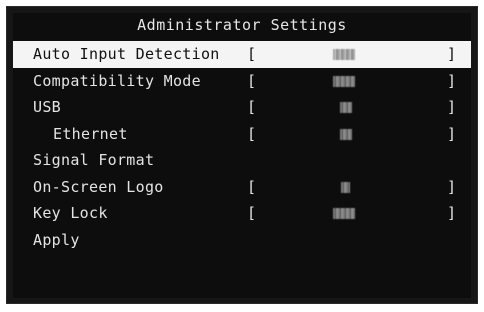 The width and height of the screenshot is (484, 312). Describe the element at coordinates (242, 213) in the screenshot. I see `menu-item-key-lock: Key Lock [ ]` at that location.